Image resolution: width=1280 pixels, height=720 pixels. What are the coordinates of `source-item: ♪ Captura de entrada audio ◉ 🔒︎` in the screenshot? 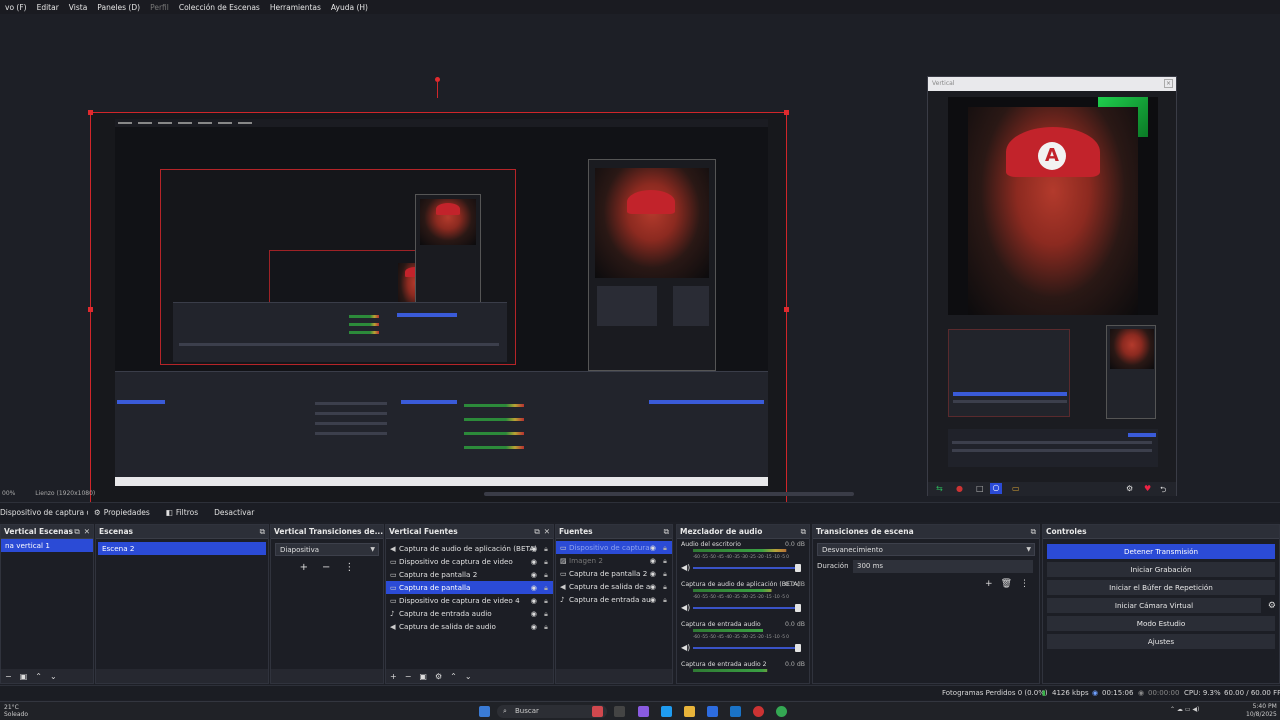 It's located at (469, 613).